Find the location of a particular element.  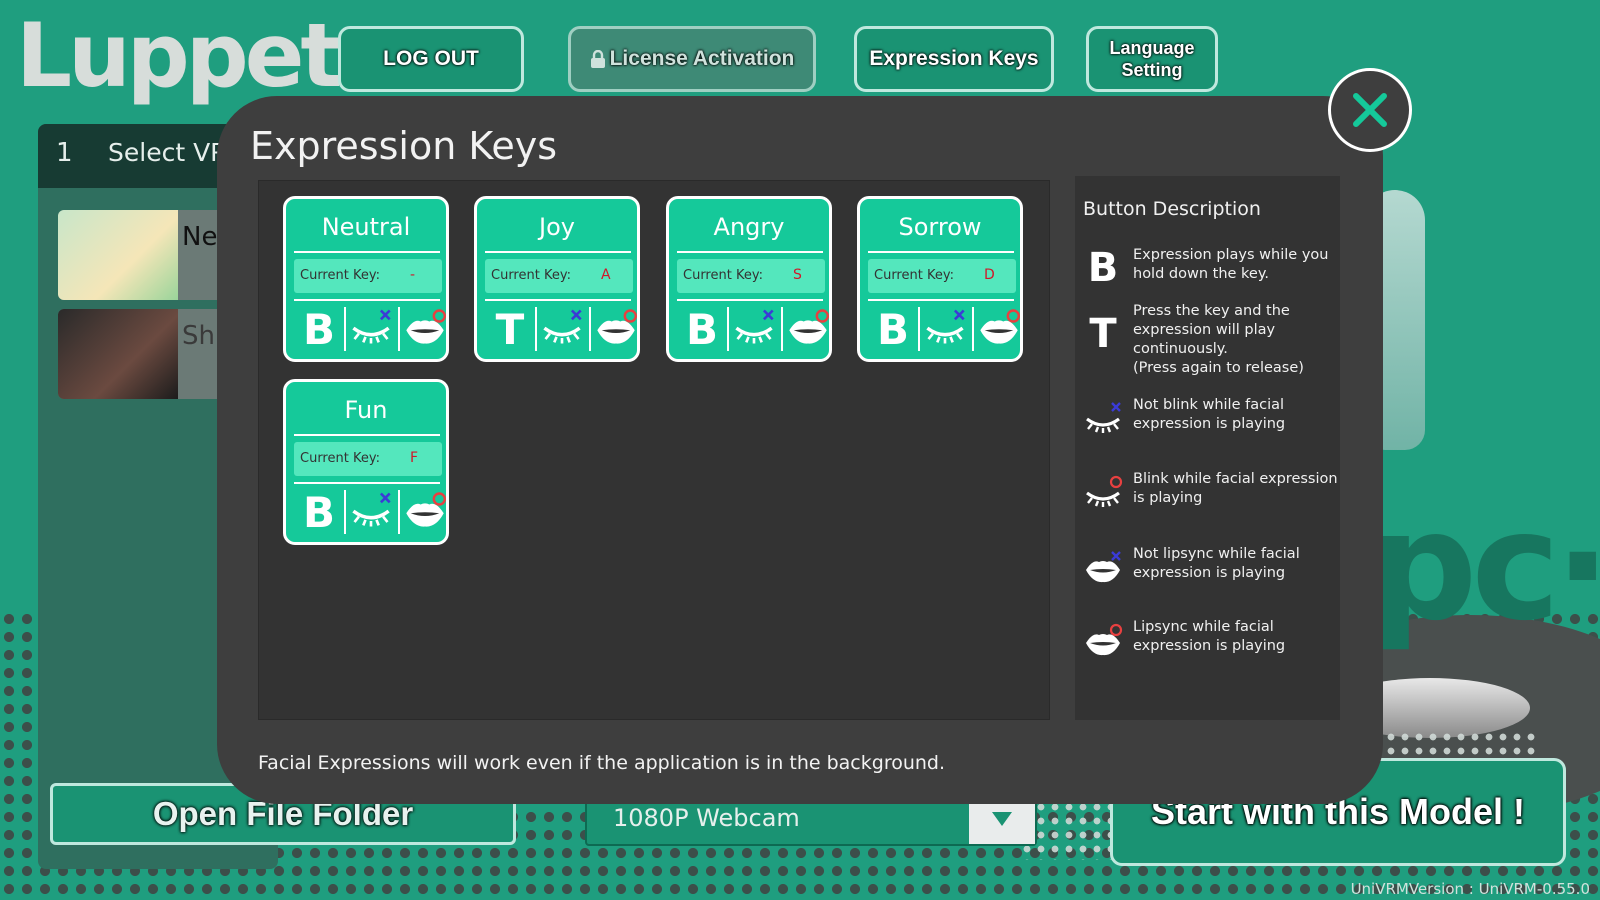

mode-letter: T is located at coordinates (510, 329).